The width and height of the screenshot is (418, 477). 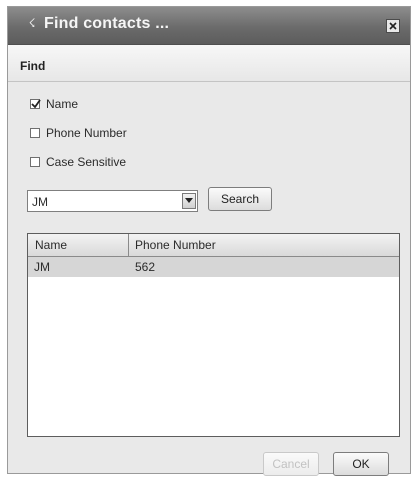 What do you see at coordinates (112, 201) in the screenshot?
I see `search-combobox: JM` at bounding box center [112, 201].